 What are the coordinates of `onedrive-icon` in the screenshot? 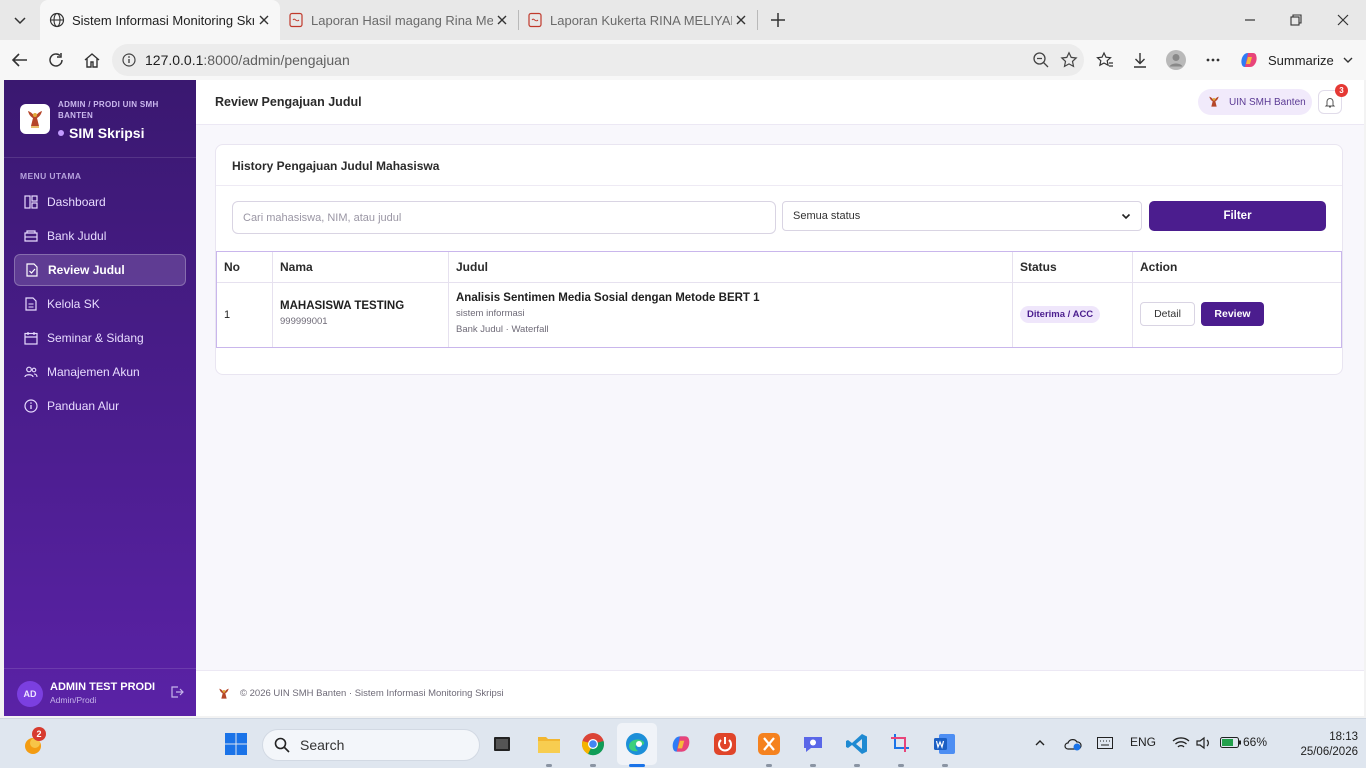 It's located at (1073, 745).